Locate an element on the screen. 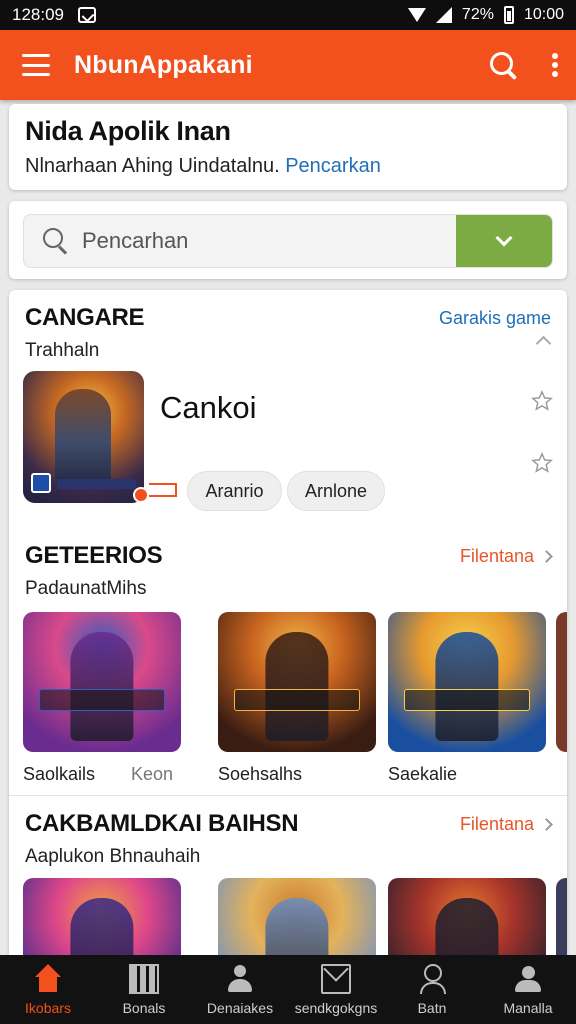 The width and height of the screenshot is (576, 1024). chip-button: Arnlone is located at coordinates (336, 491).